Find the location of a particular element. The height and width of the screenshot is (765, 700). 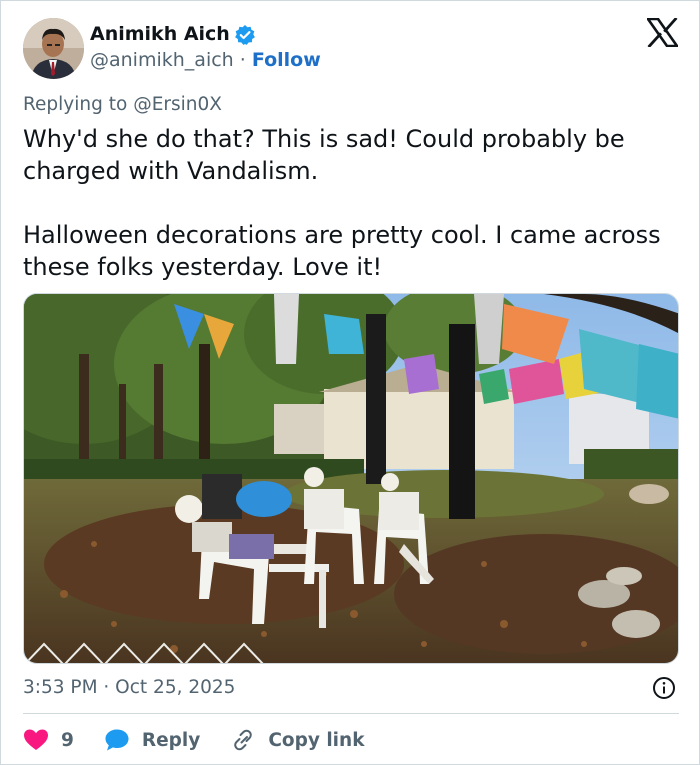

info-icon is located at coordinates (664, 688).